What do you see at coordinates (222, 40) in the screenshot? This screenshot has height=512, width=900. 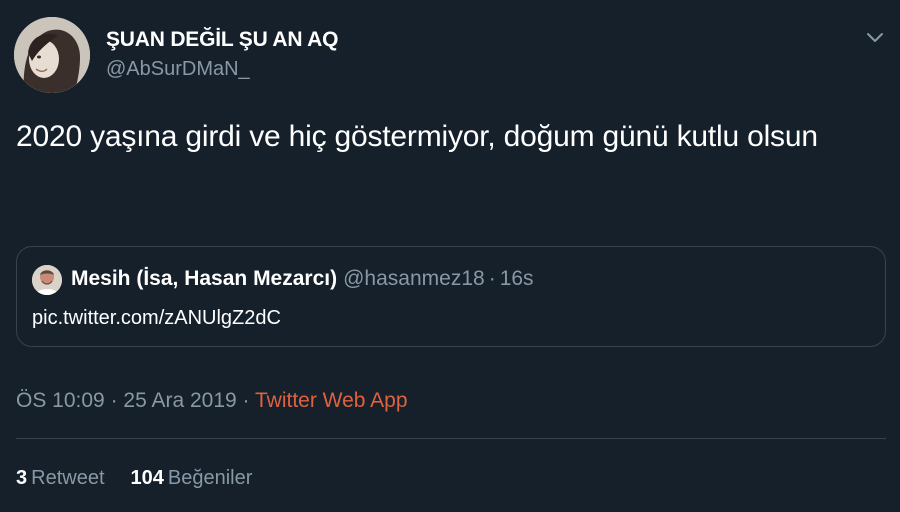 I see `author-name: ŞUAN DEĞİL ŞU AN AQ` at bounding box center [222, 40].